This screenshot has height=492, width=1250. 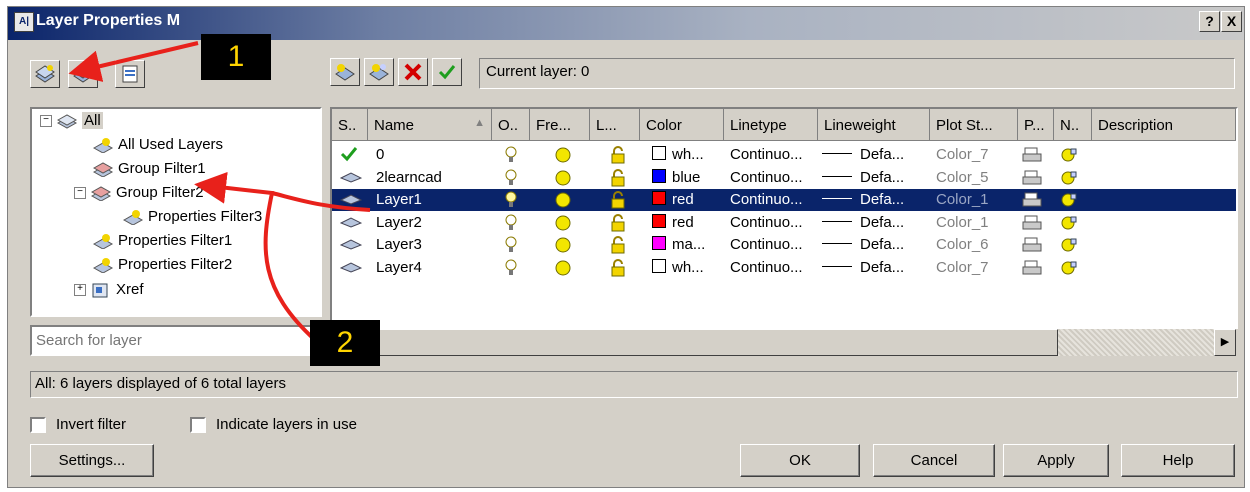 I want to click on annotation-overlay, so click(x=219, y=191).